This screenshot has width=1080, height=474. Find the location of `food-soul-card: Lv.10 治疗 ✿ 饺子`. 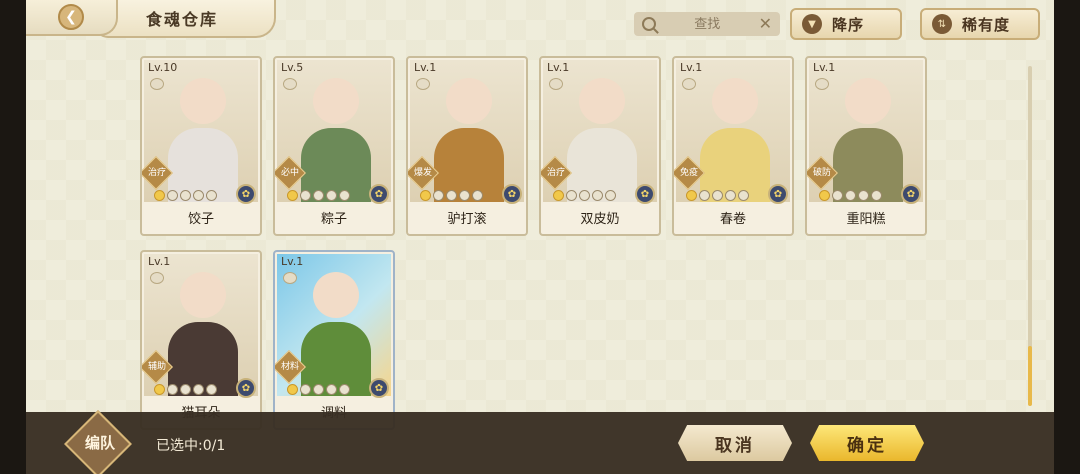

food-soul-card: Lv.10 治疗 ✿ 饺子 is located at coordinates (201, 146).